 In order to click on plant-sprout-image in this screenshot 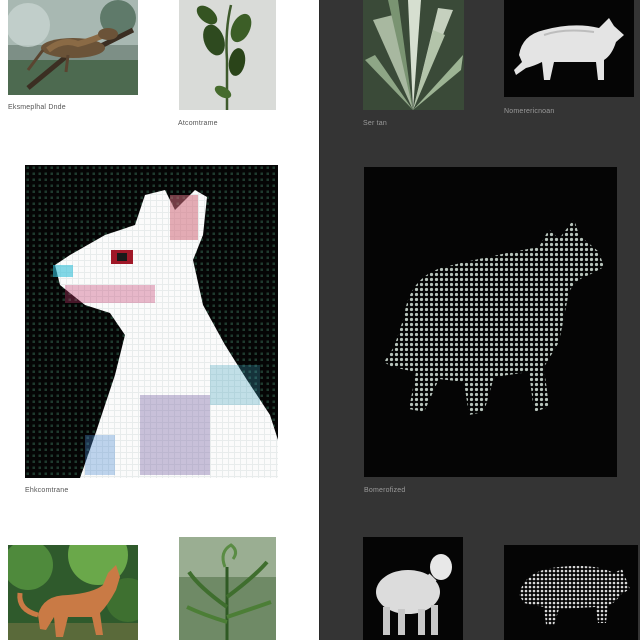, I will do `click(227, 55)`.